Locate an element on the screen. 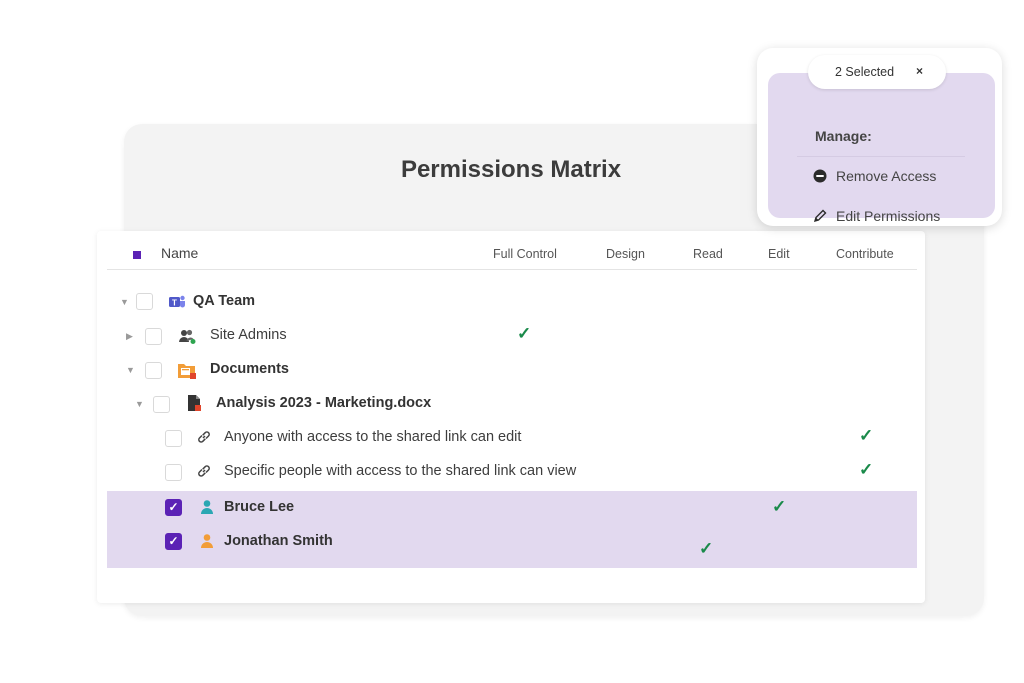  name-column-header: Name is located at coordinates (180, 253).